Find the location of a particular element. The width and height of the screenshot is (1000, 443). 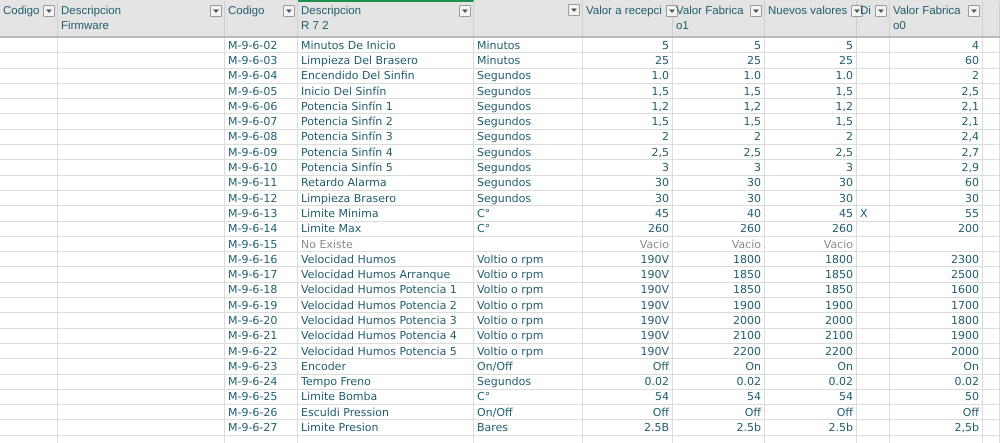

table-cell: X is located at coordinates (873, 214).